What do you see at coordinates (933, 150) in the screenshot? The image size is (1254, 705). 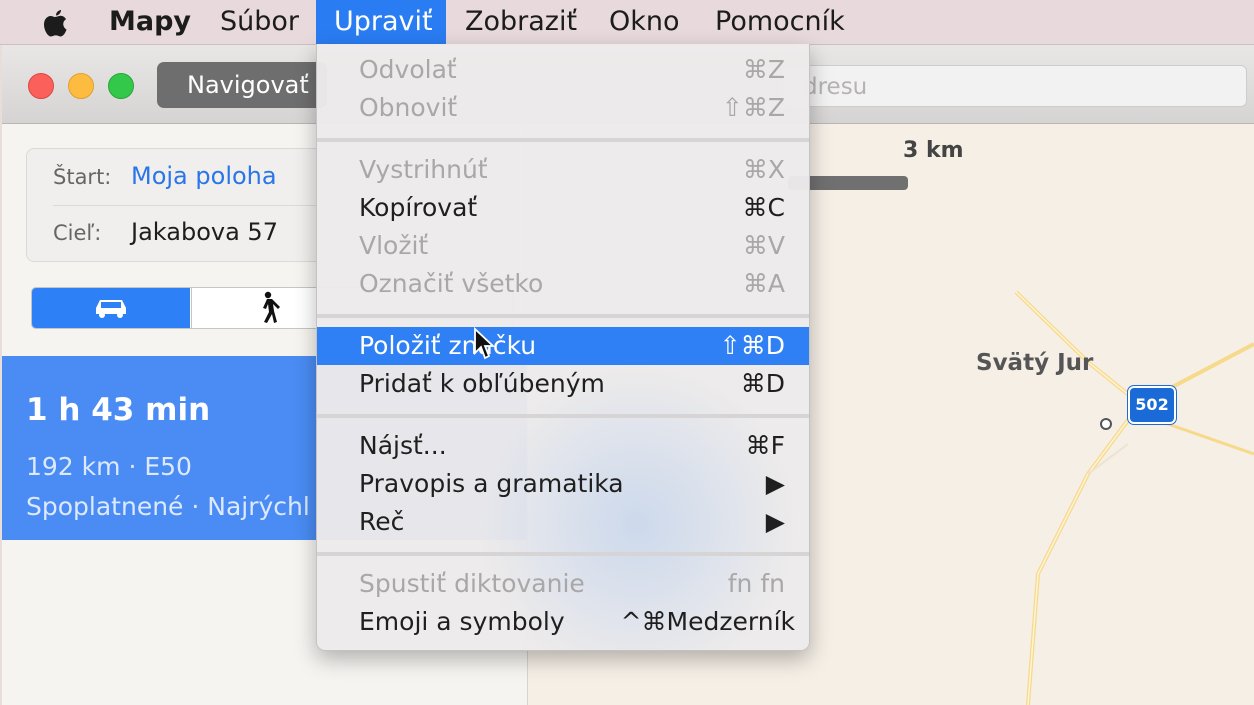 I see `map-scale-label: 3 km` at bounding box center [933, 150].